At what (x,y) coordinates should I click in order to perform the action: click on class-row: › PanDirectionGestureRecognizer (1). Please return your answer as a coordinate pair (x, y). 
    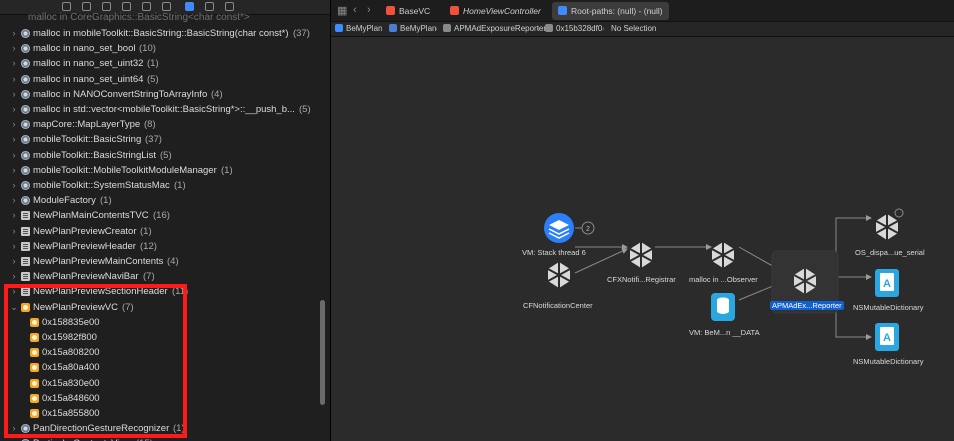
    Looking at the image, I should click on (159, 428).